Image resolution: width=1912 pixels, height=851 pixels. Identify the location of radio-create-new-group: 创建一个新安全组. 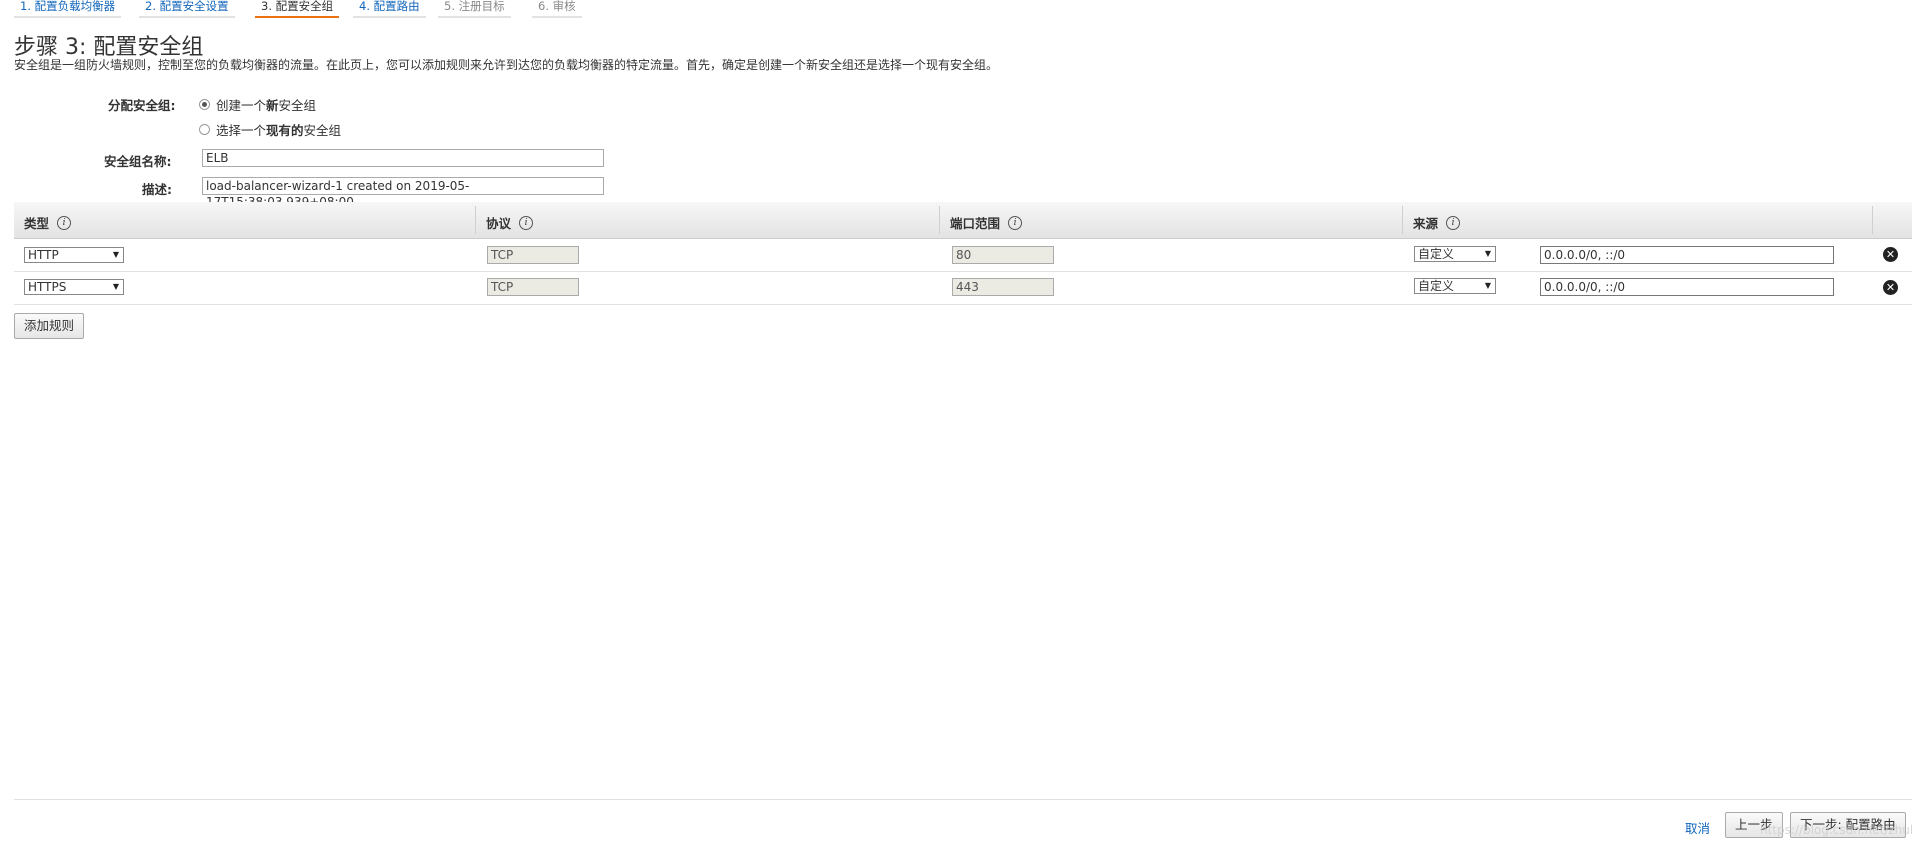
(257, 104).